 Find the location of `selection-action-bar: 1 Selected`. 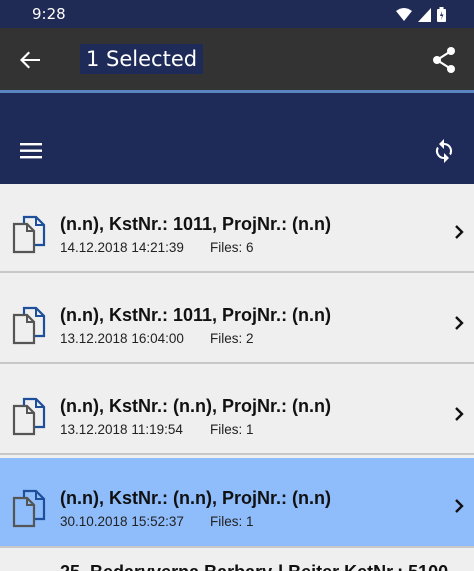

selection-action-bar: 1 Selected is located at coordinates (237, 59).